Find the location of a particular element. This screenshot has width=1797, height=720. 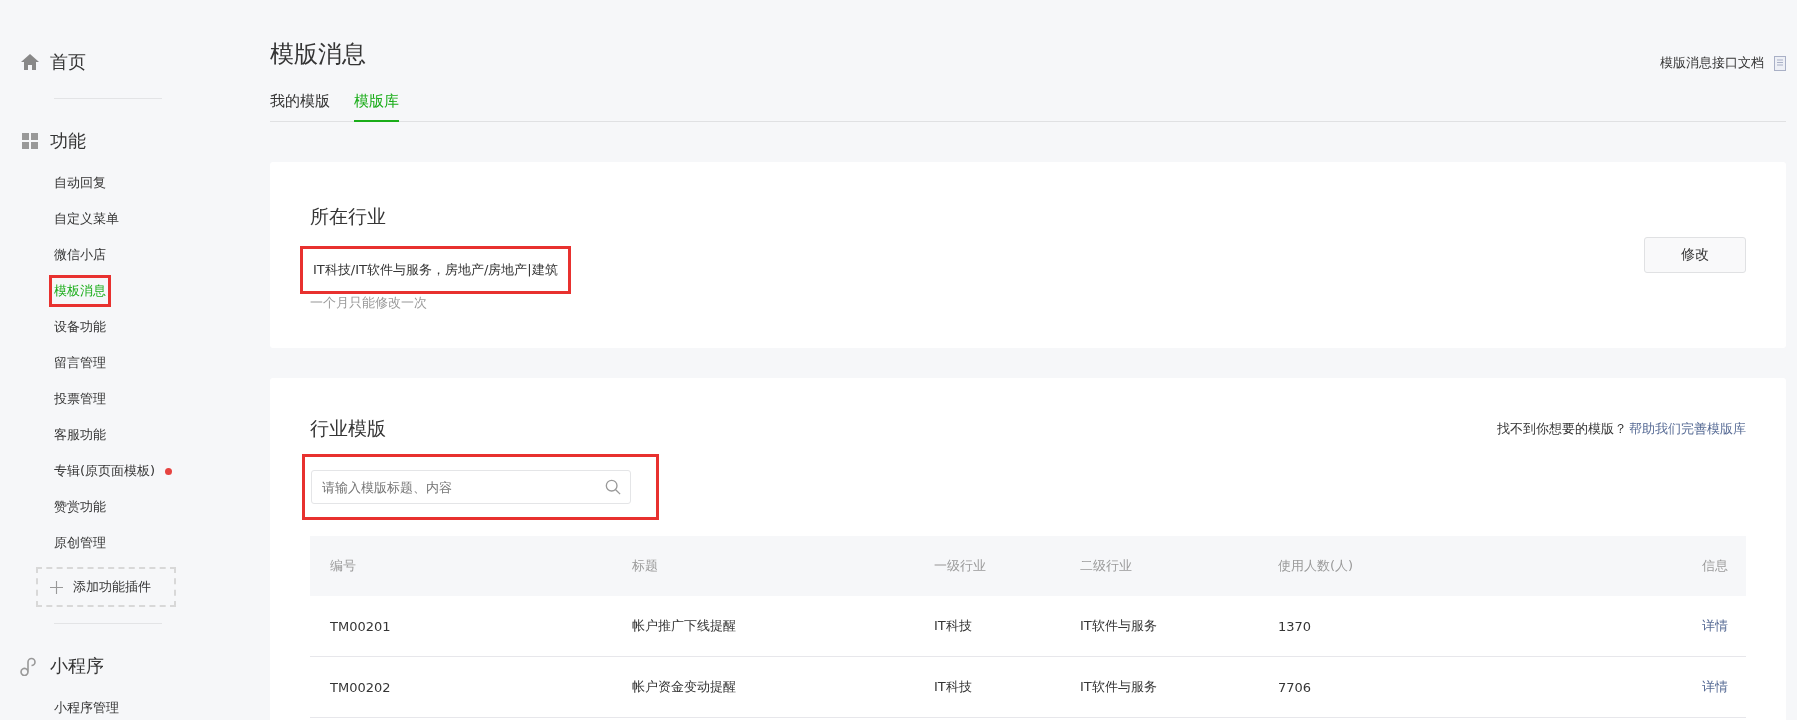

help-link: 帮助我们完善模版库 is located at coordinates (1687, 429).